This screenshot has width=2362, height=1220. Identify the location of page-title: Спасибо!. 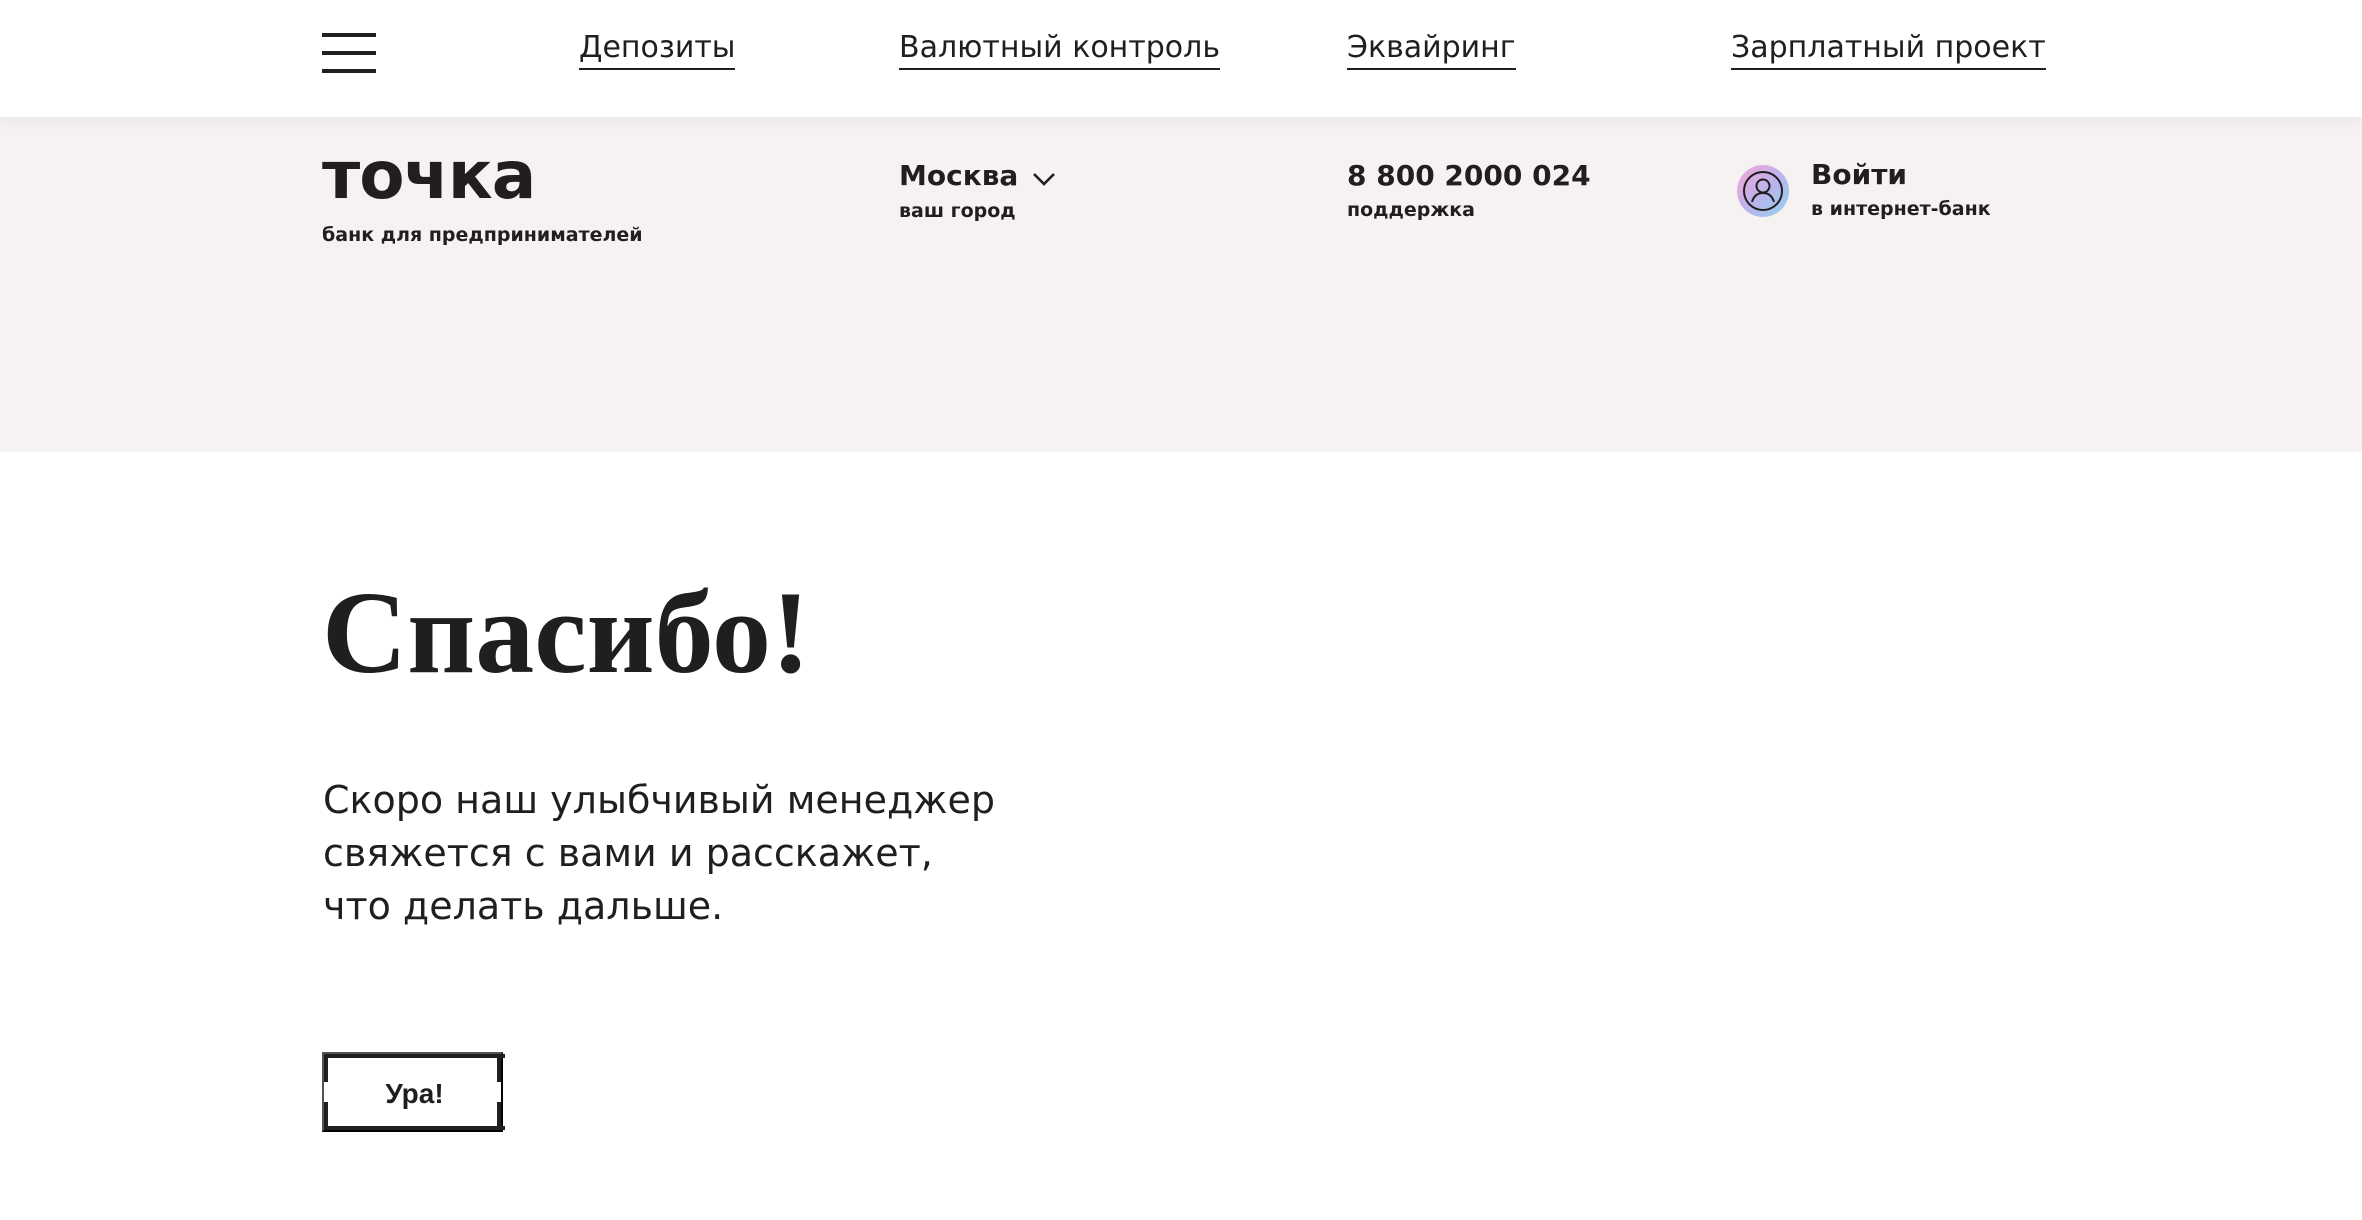
(566, 632).